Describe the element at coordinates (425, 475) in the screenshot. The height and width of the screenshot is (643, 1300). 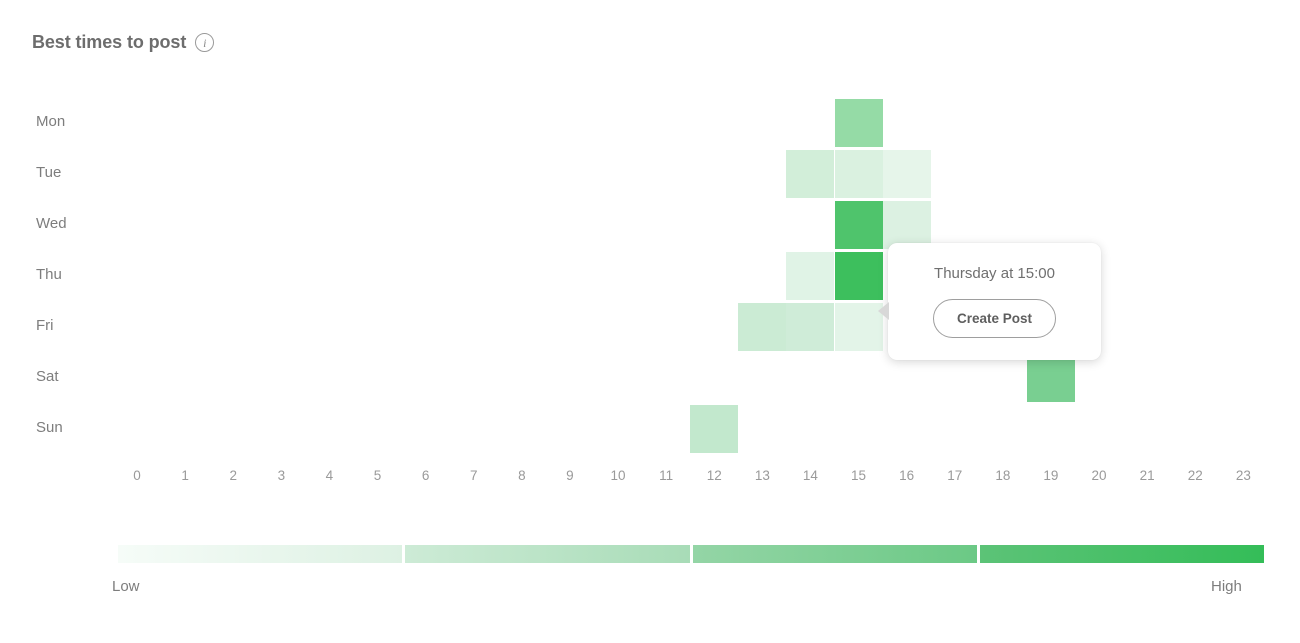
I see `hour-label-6: 6` at that location.